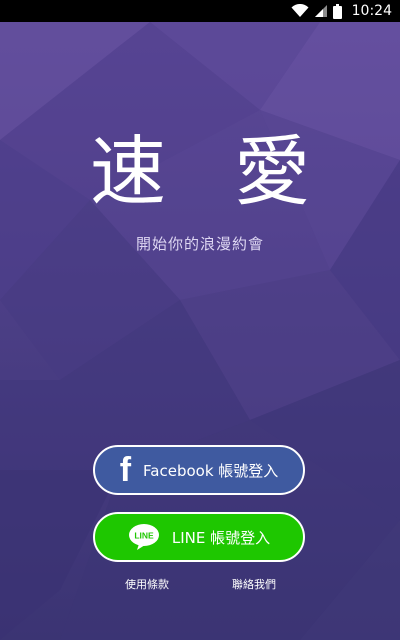 Image resolution: width=400 pixels, height=640 pixels. I want to click on status-bar: 10:24, so click(200, 11).